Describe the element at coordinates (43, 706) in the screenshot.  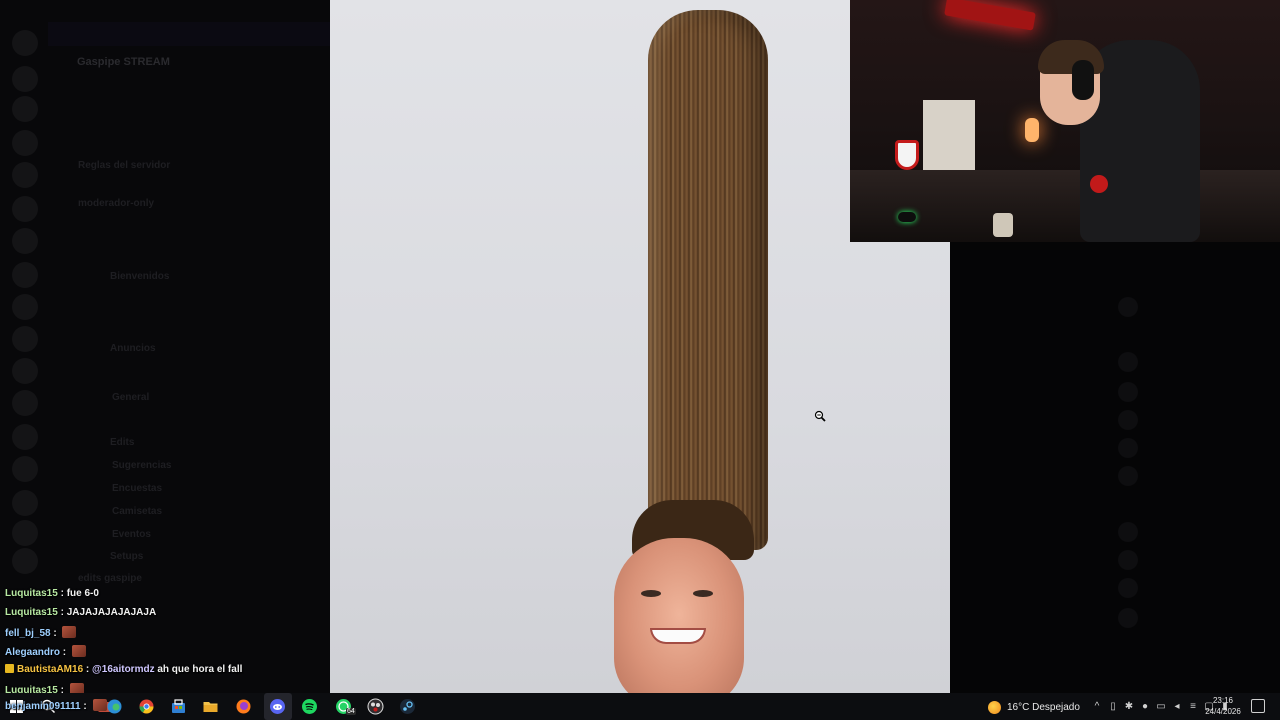
I see `chat-username: benjamin091111` at that location.